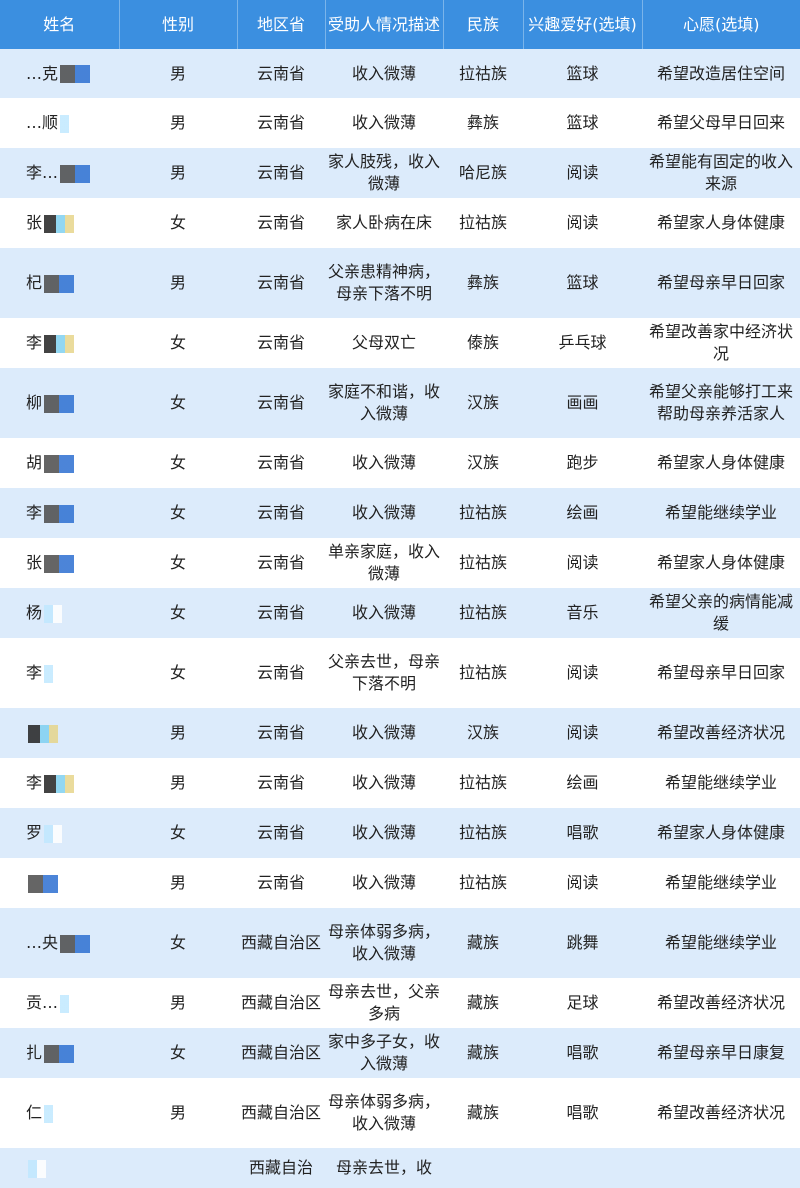 This screenshot has width=800, height=1188. Describe the element at coordinates (400, 883) in the screenshot. I see `table-row: 男云南省 收入微薄 拉祜族 阅读 希望能继续学业` at that location.